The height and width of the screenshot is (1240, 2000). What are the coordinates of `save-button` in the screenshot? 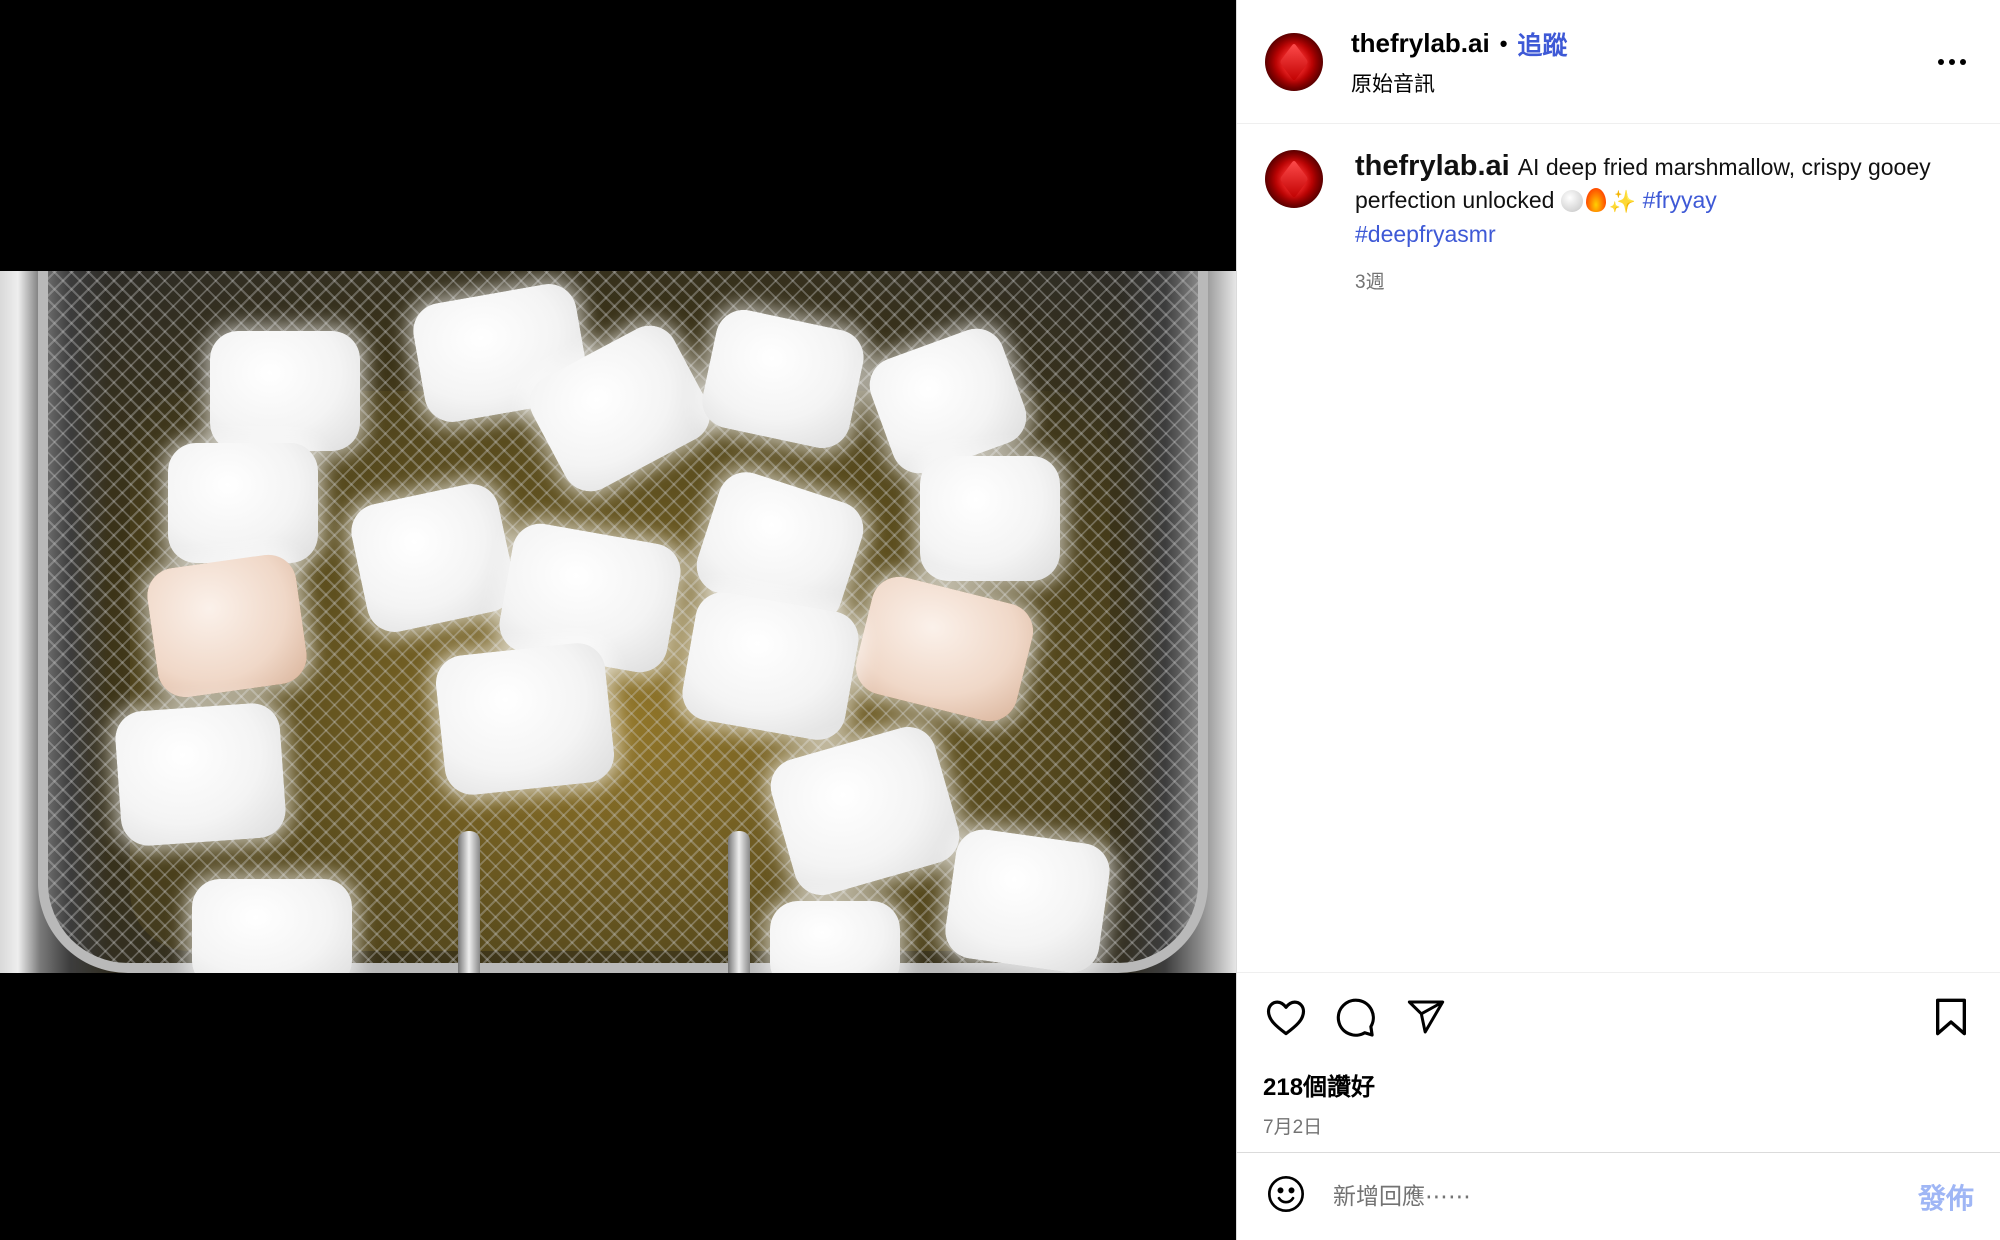 It's located at (1951, 1019).